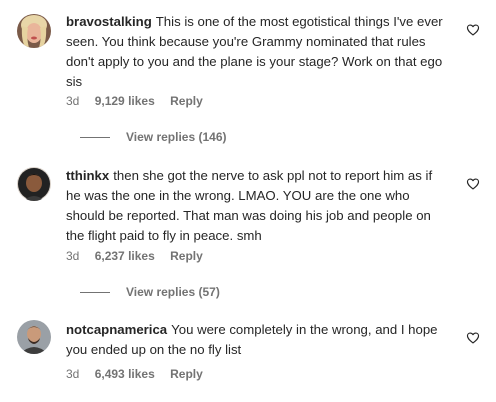  I want to click on comment-meta: 3d 6,493 likes Reply, so click(140, 374).